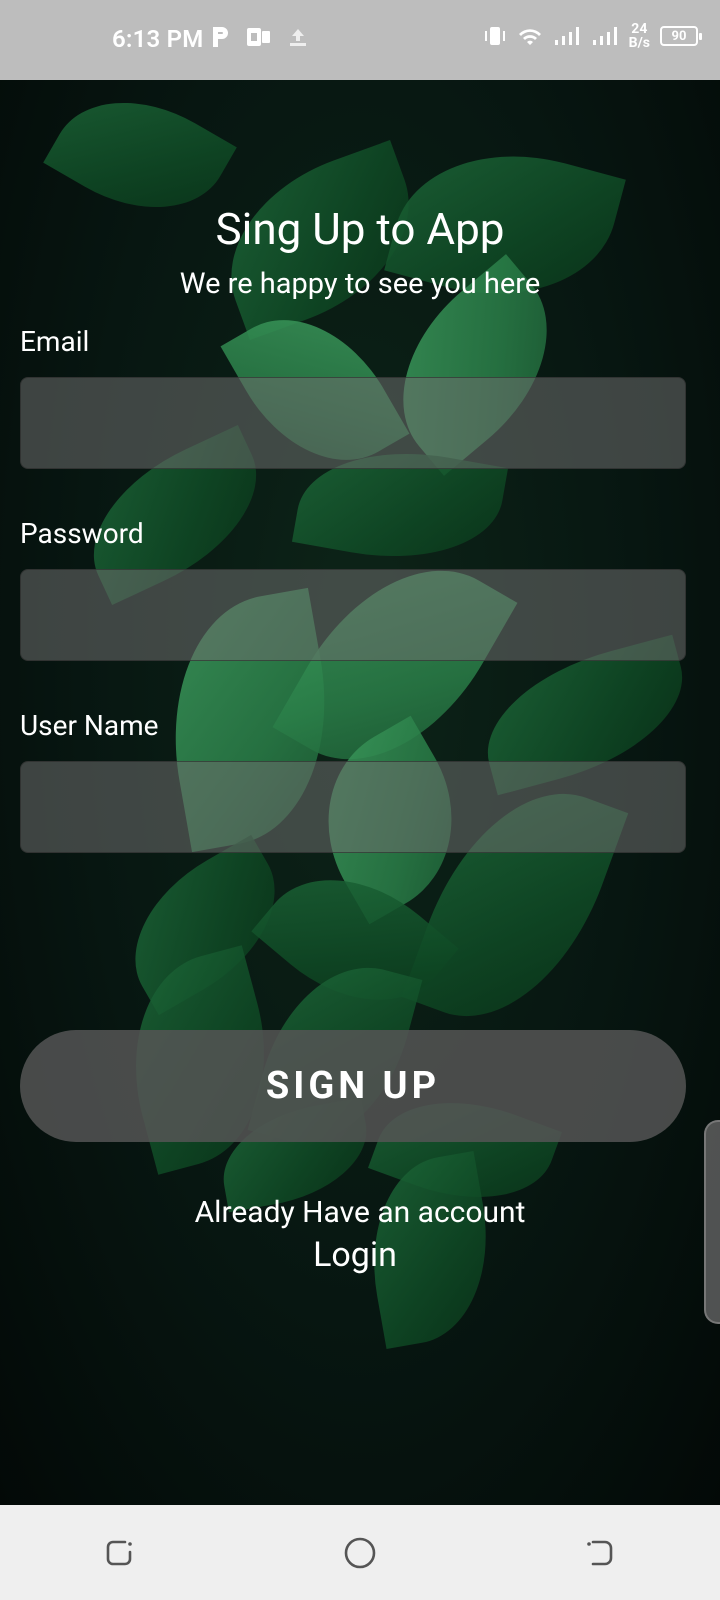 The width and height of the screenshot is (720, 1600). I want to click on network-speed: 24 B/s, so click(639, 36).